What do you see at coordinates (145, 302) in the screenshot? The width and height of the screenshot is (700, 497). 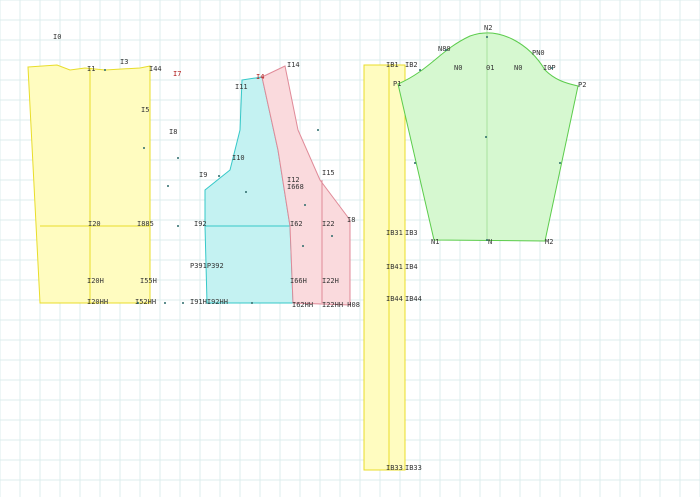 I see `point-label: I52HH` at bounding box center [145, 302].